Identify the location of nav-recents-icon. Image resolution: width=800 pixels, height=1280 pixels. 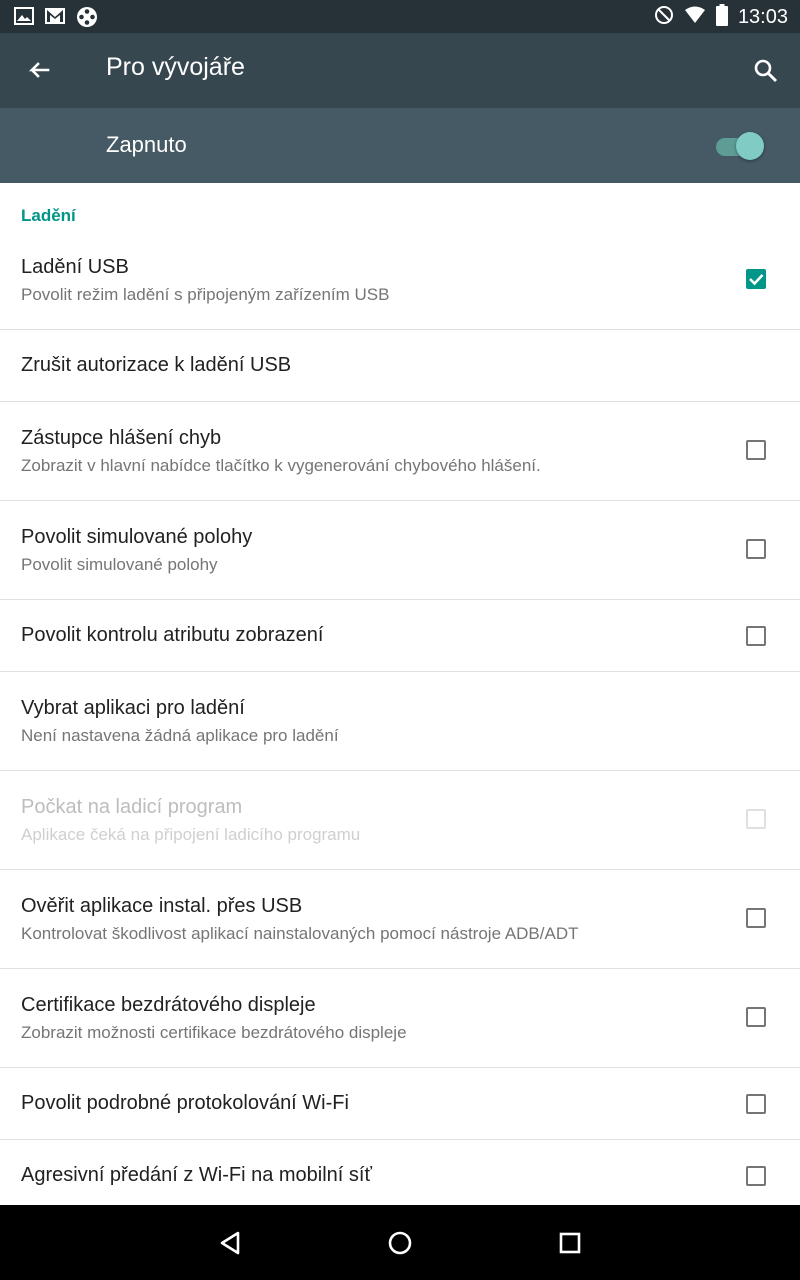
(570, 1243).